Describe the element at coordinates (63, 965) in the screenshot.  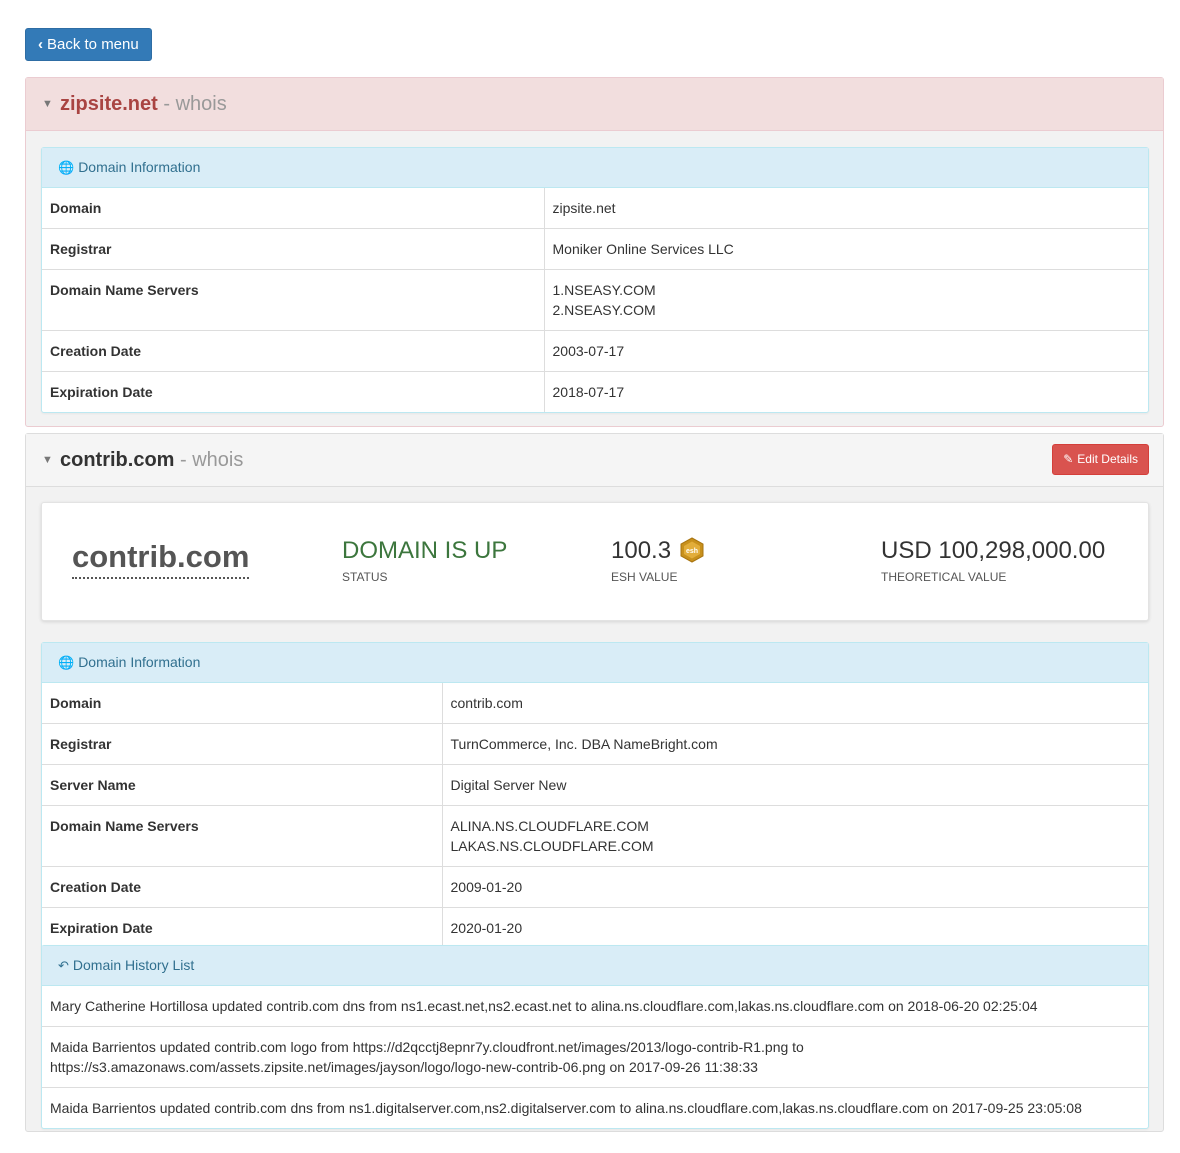
I see `reply-icon: ↶` at that location.